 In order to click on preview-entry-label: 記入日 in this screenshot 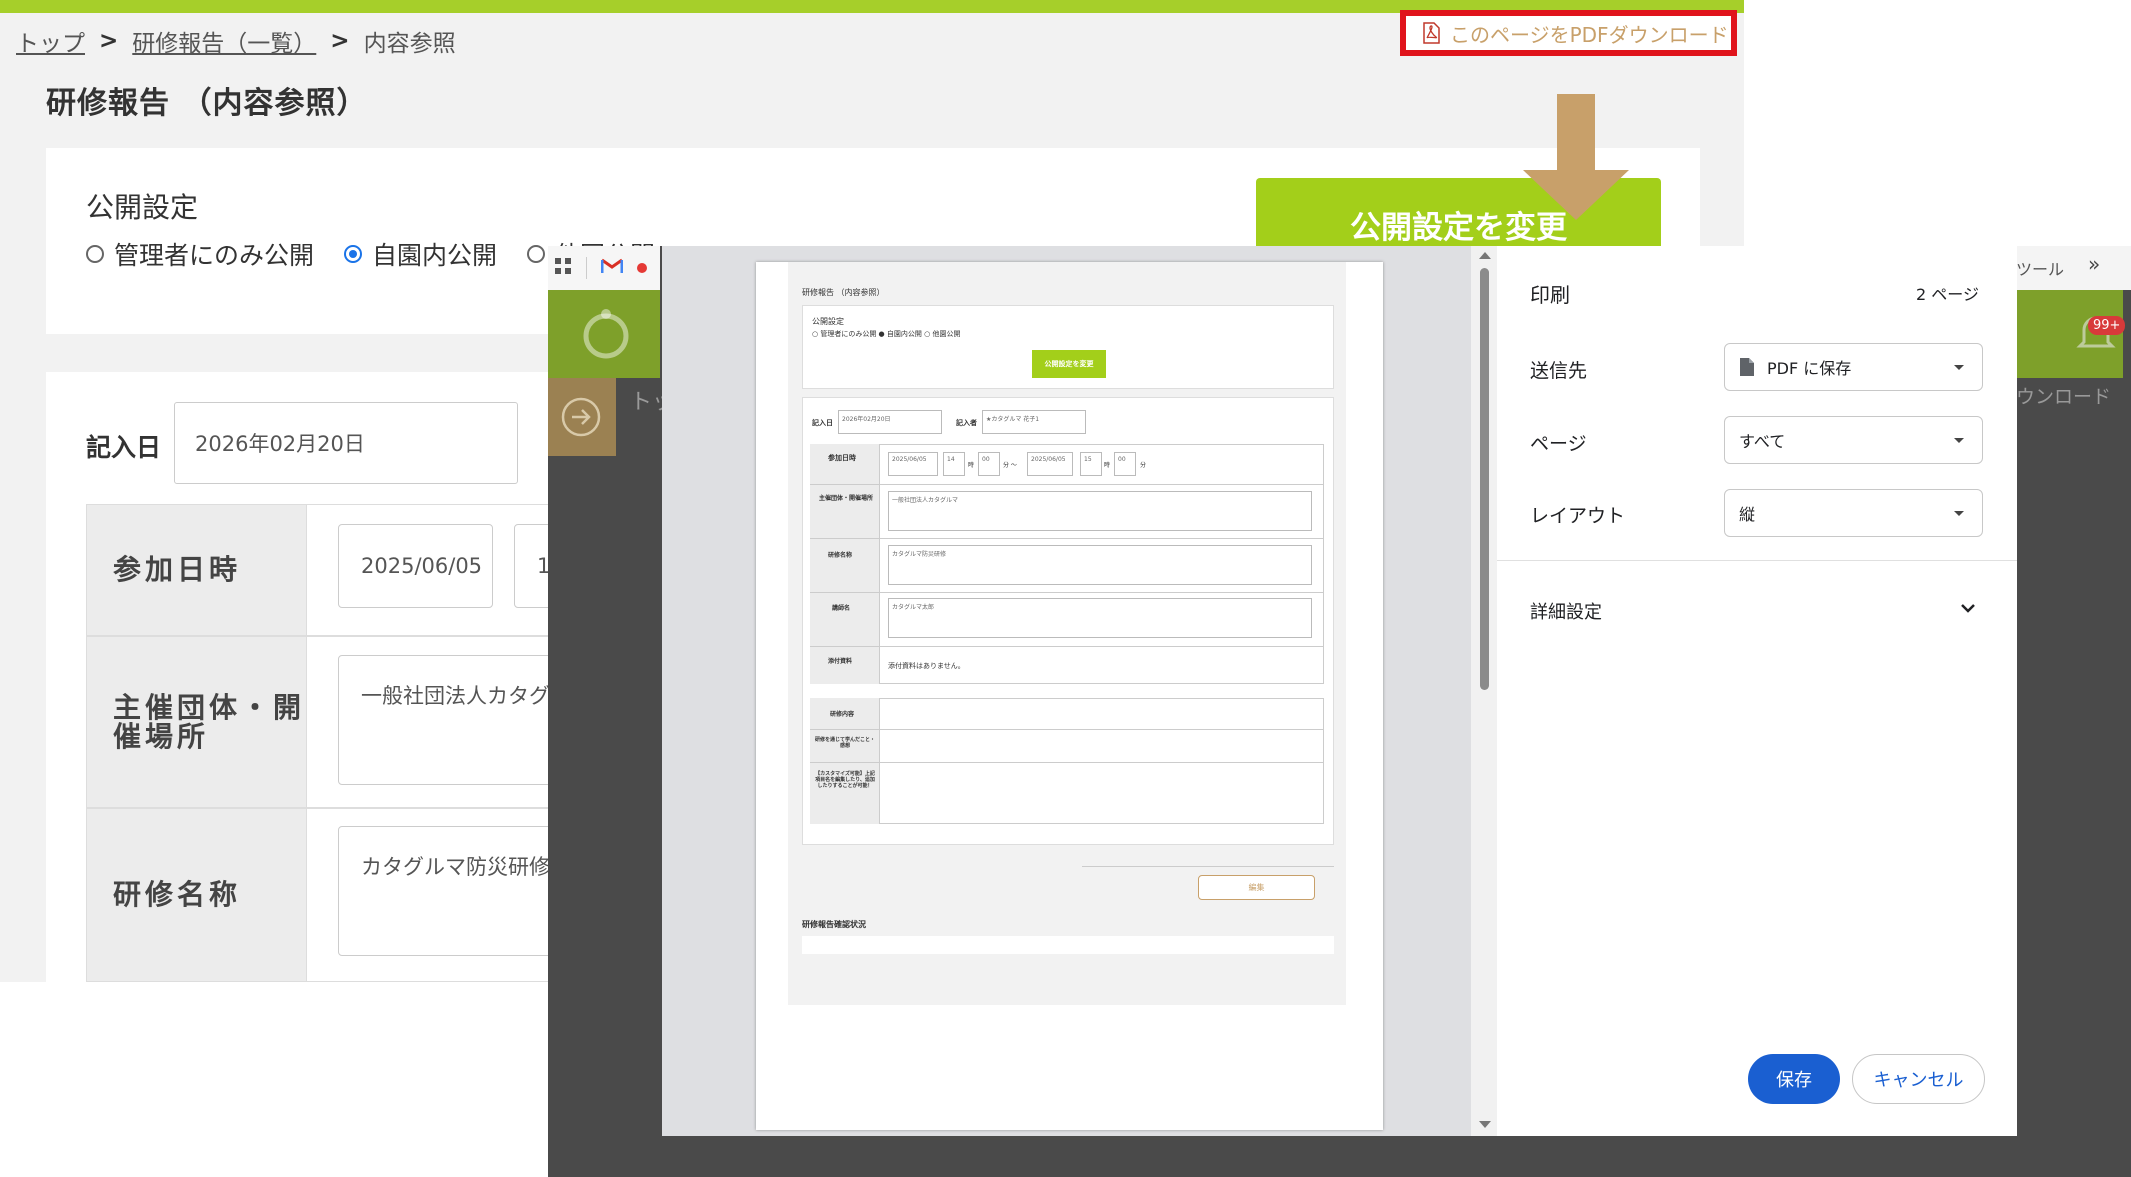, I will do `click(822, 423)`.